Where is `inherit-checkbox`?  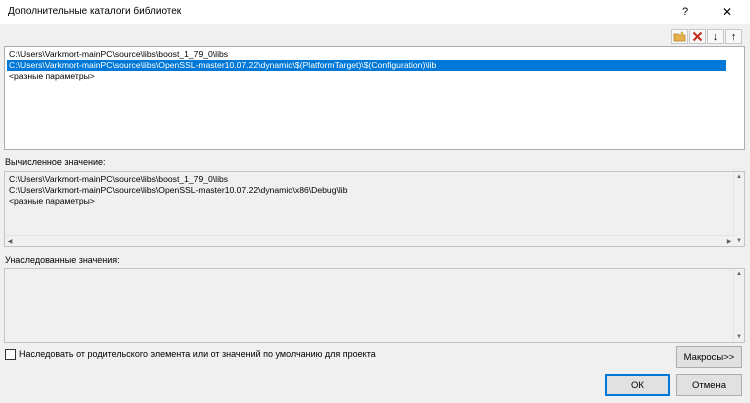 inherit-checkbox is located at coordinates (10, 354).